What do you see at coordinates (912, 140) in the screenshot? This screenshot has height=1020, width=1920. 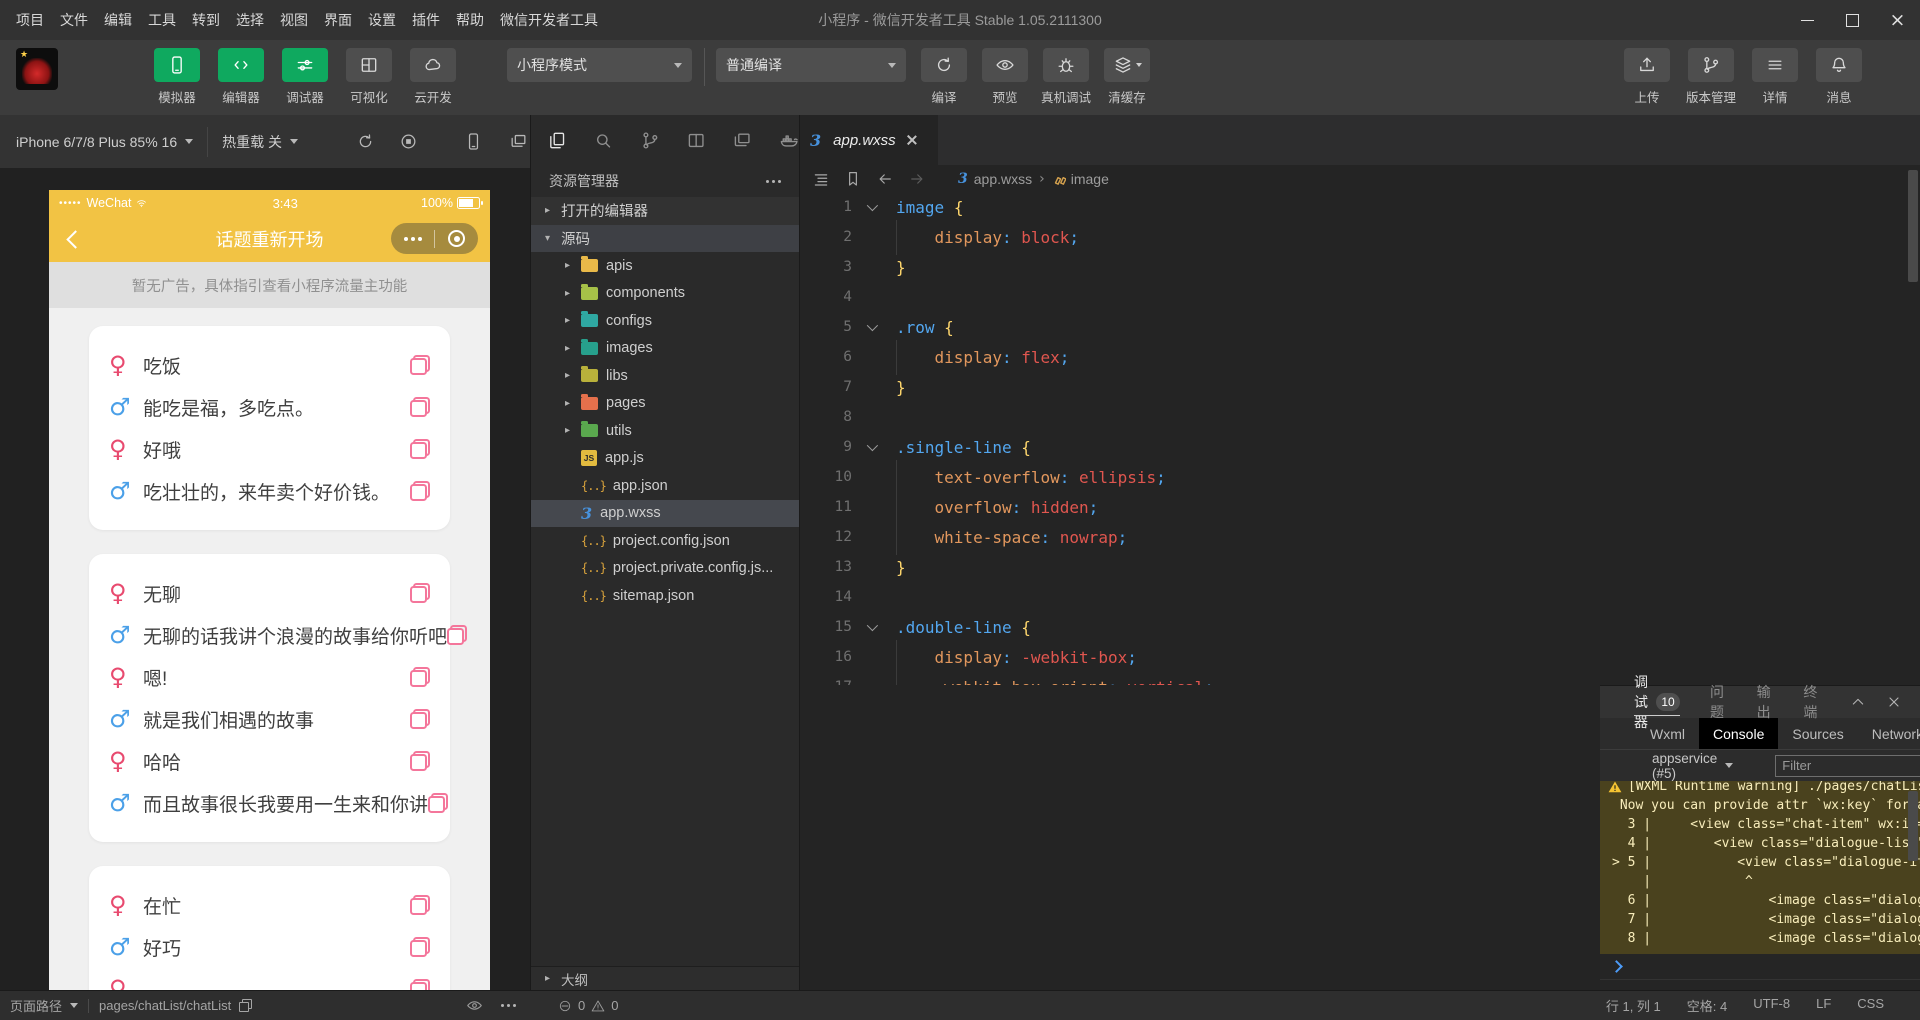 I see `close-tab-icon` at bounding box center [912, 140].